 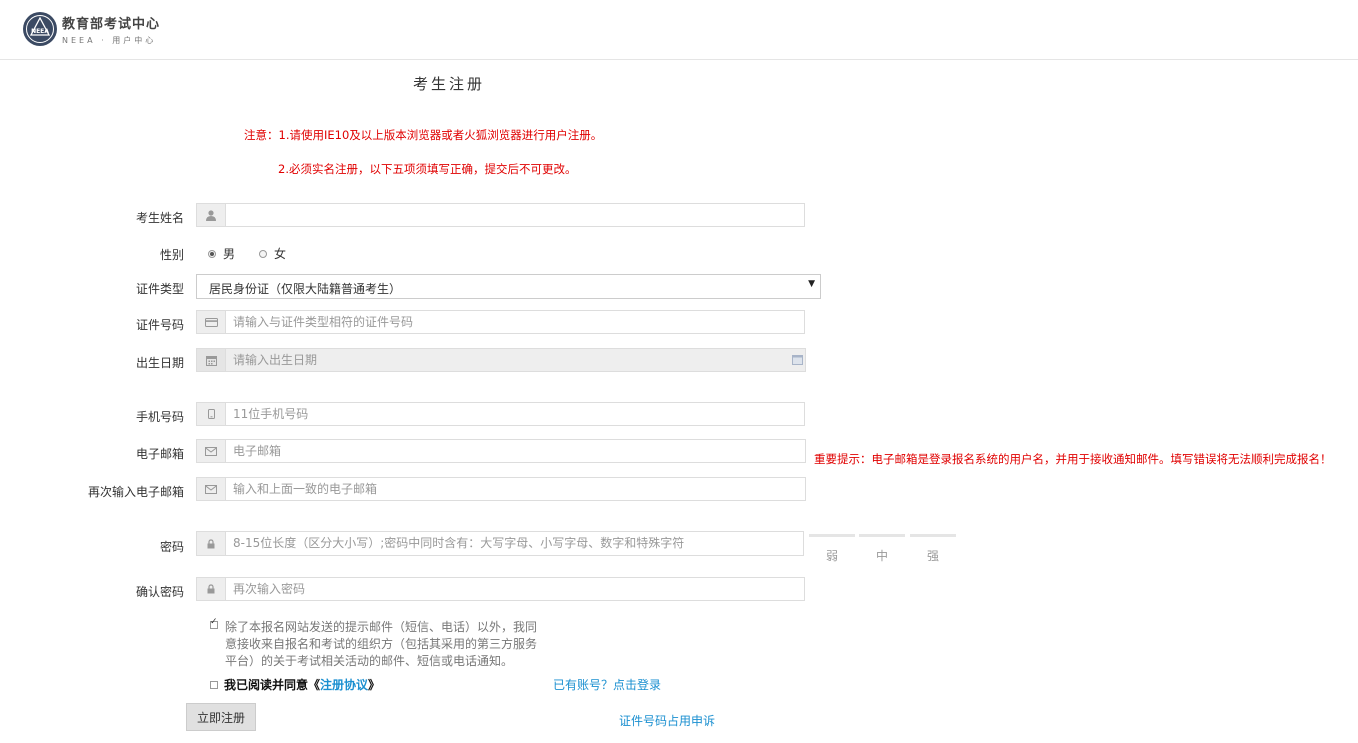 I want to click on mobile-icon, so click(x=211, y=414).